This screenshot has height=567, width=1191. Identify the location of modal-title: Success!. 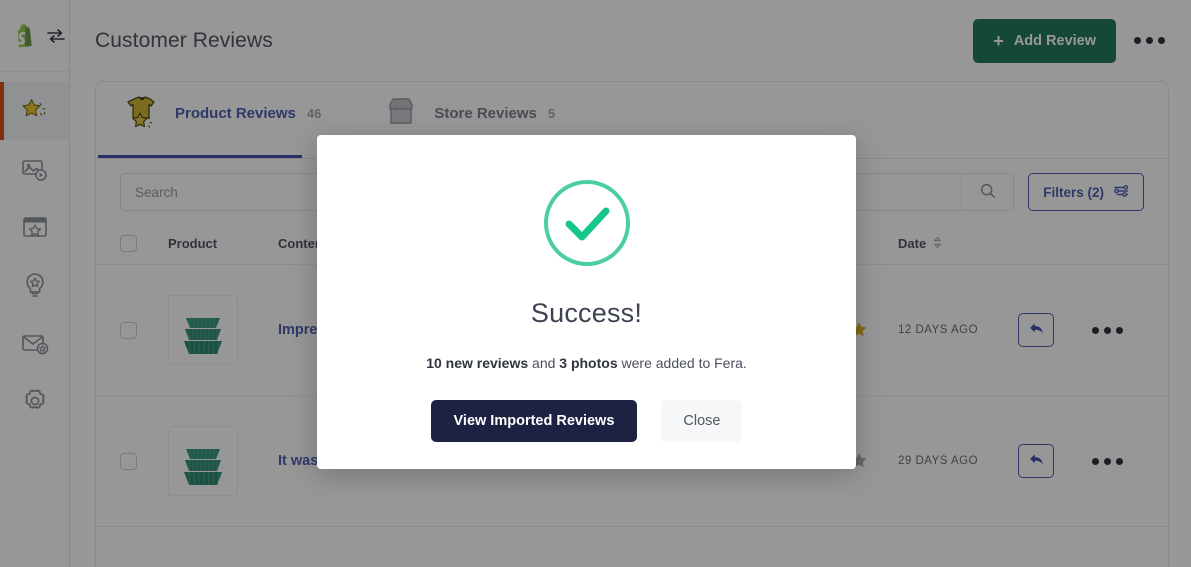
(586, 313).